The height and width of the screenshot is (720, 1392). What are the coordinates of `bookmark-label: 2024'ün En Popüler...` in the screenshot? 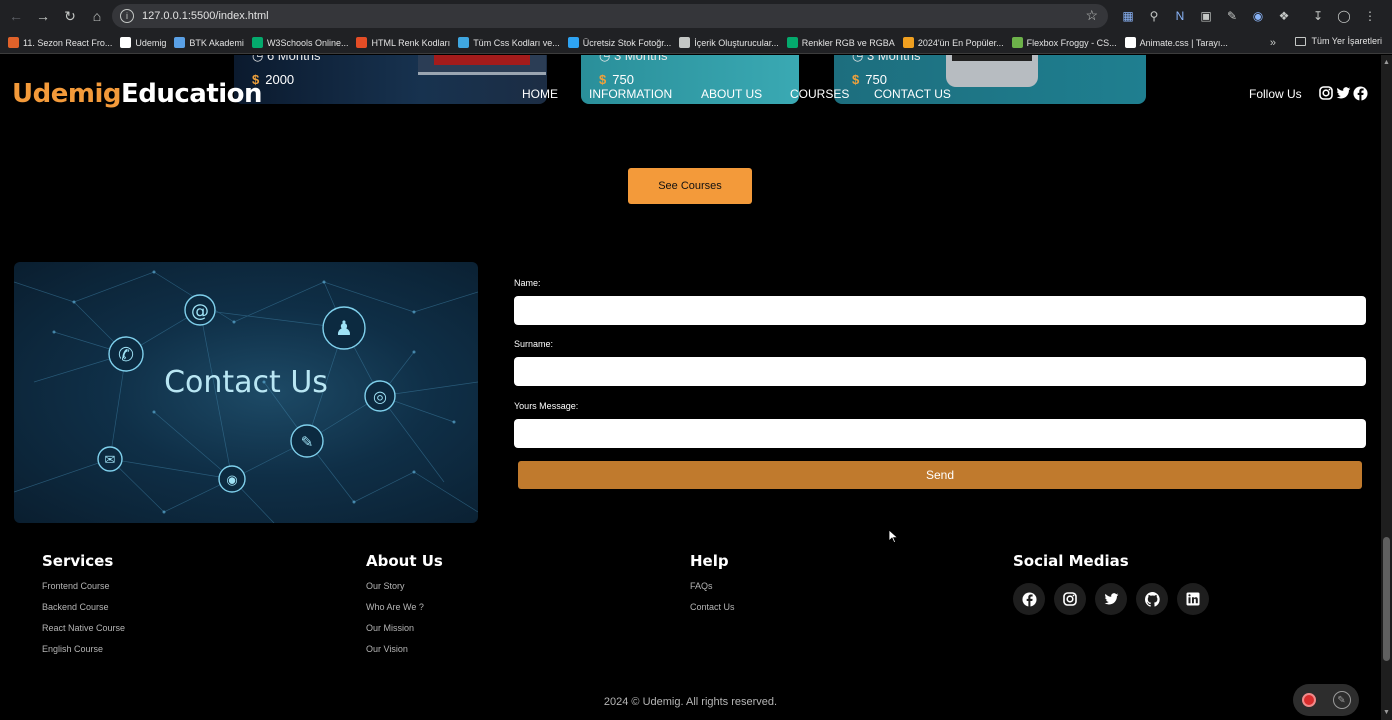 It's located at (960, 42).